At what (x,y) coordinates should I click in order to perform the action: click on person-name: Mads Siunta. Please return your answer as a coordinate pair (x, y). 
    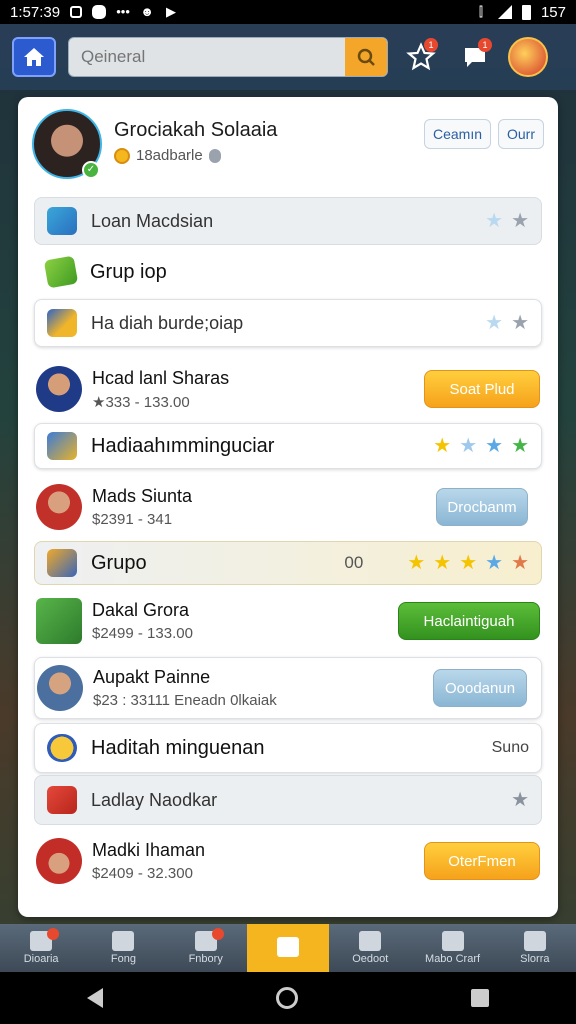
    Looking at the image, I should click on (142, 496).